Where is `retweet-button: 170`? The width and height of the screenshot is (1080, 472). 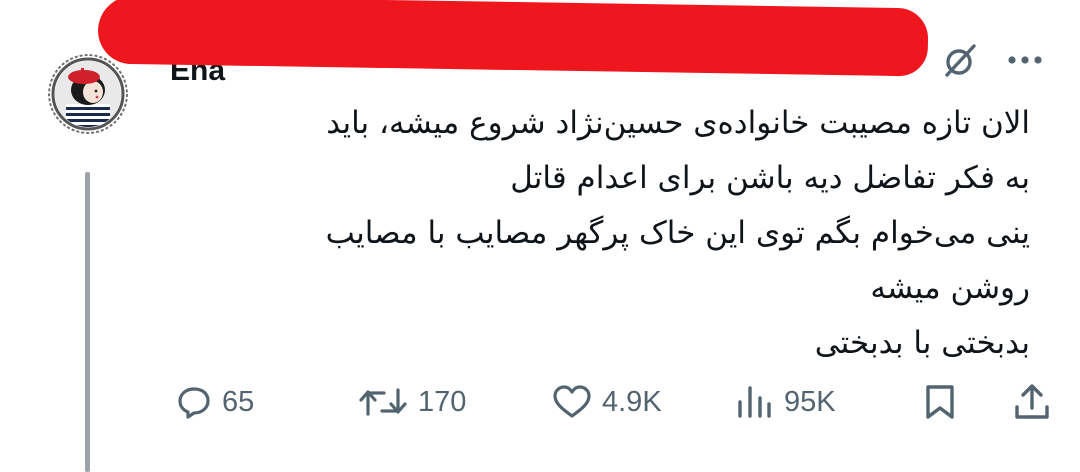 retweet-button: 170 is located at coordinates (412, 402).